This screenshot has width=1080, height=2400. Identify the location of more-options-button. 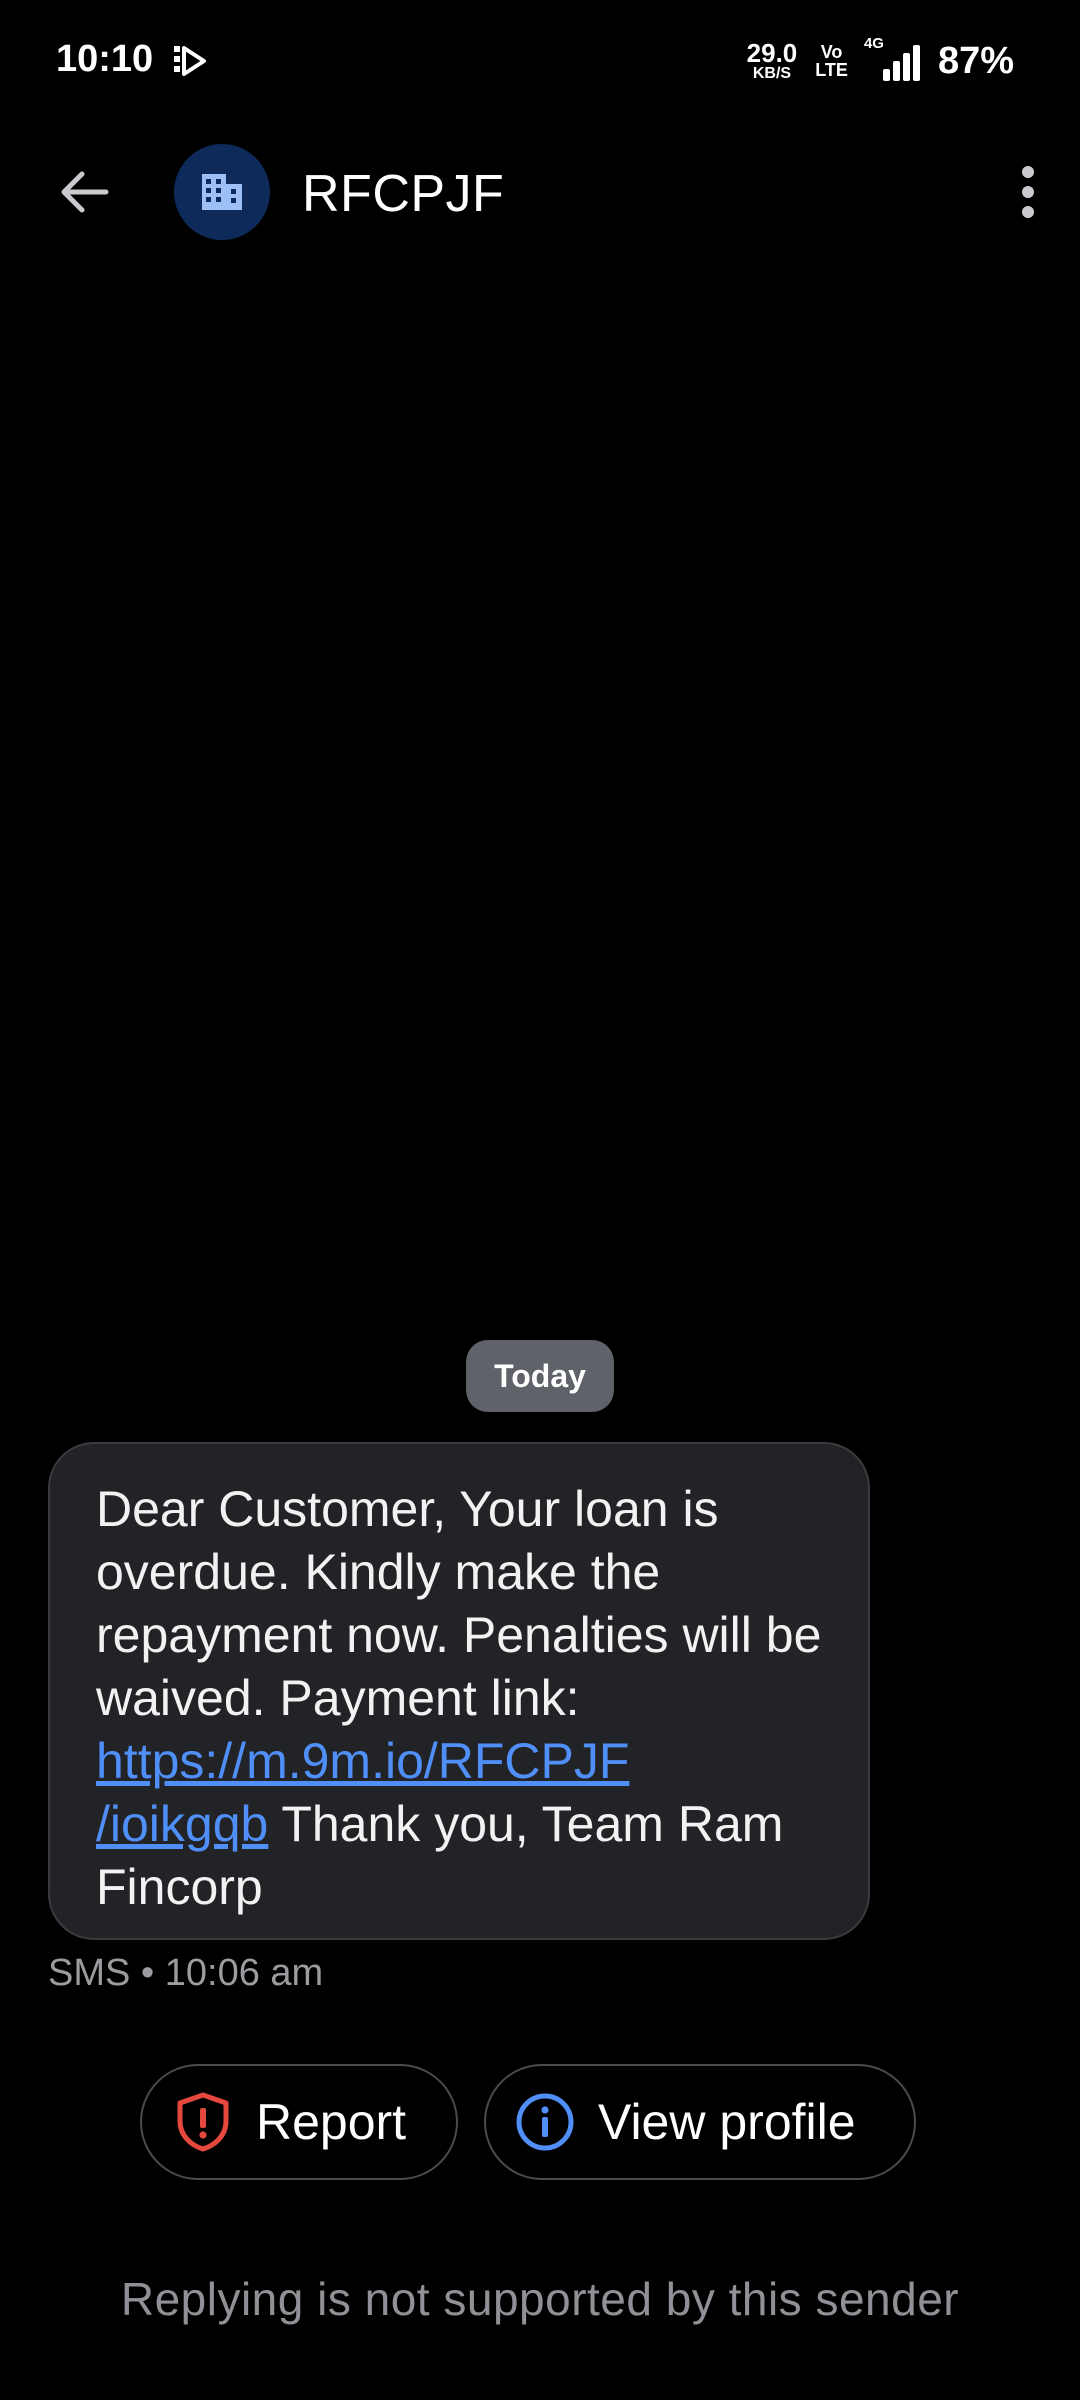
(1028, 192).